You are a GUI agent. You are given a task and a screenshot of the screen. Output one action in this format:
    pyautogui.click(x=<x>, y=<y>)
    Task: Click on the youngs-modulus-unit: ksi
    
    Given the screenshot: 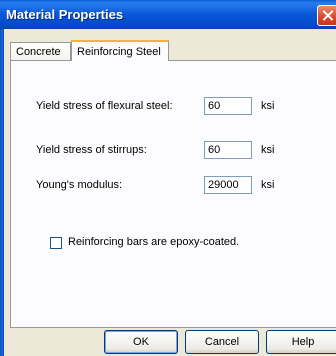 What is the action you would take?
    pyautogui.click(x=268, y=185)
    